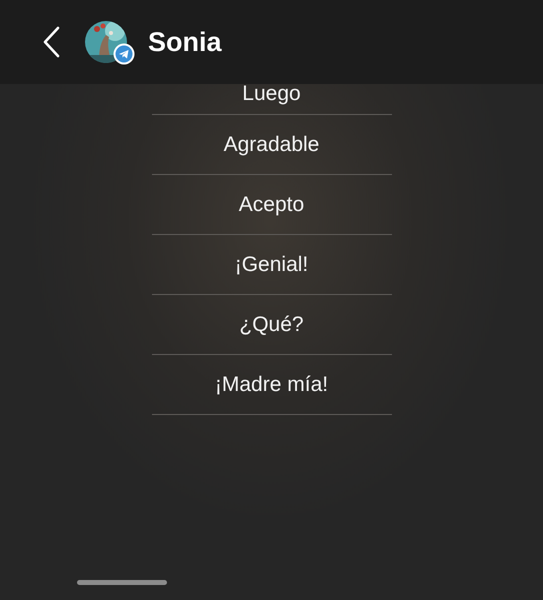 The image size is (543, 600). I want to click on quick-reply-item: ¿Qué?, so click(272, 325).